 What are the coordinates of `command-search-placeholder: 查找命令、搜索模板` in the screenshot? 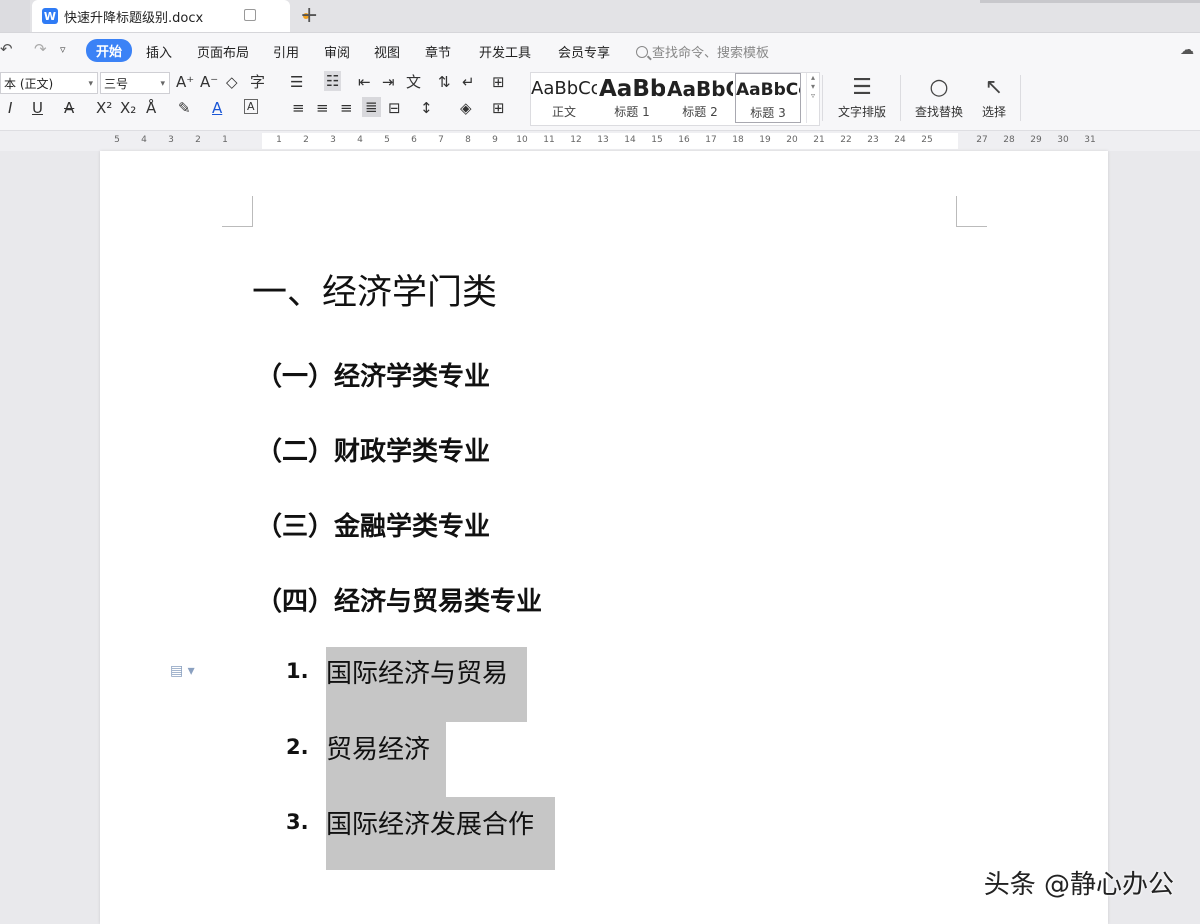 It's located at (711, 53).